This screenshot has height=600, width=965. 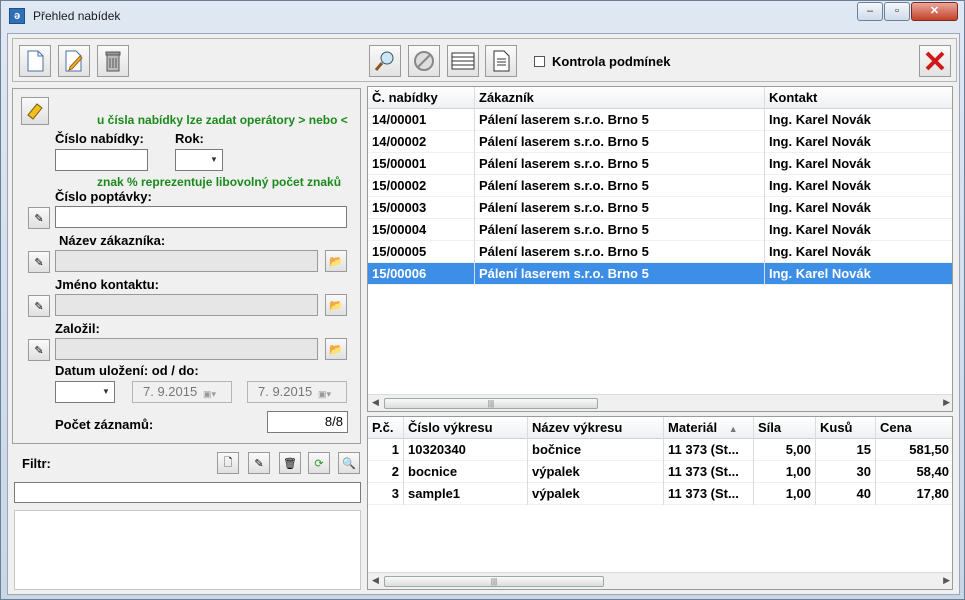 What do you see at coordinates (186, 261) in the screenshot?
I see `nazev-zakaznika-input` at bounding box center [186, 261].